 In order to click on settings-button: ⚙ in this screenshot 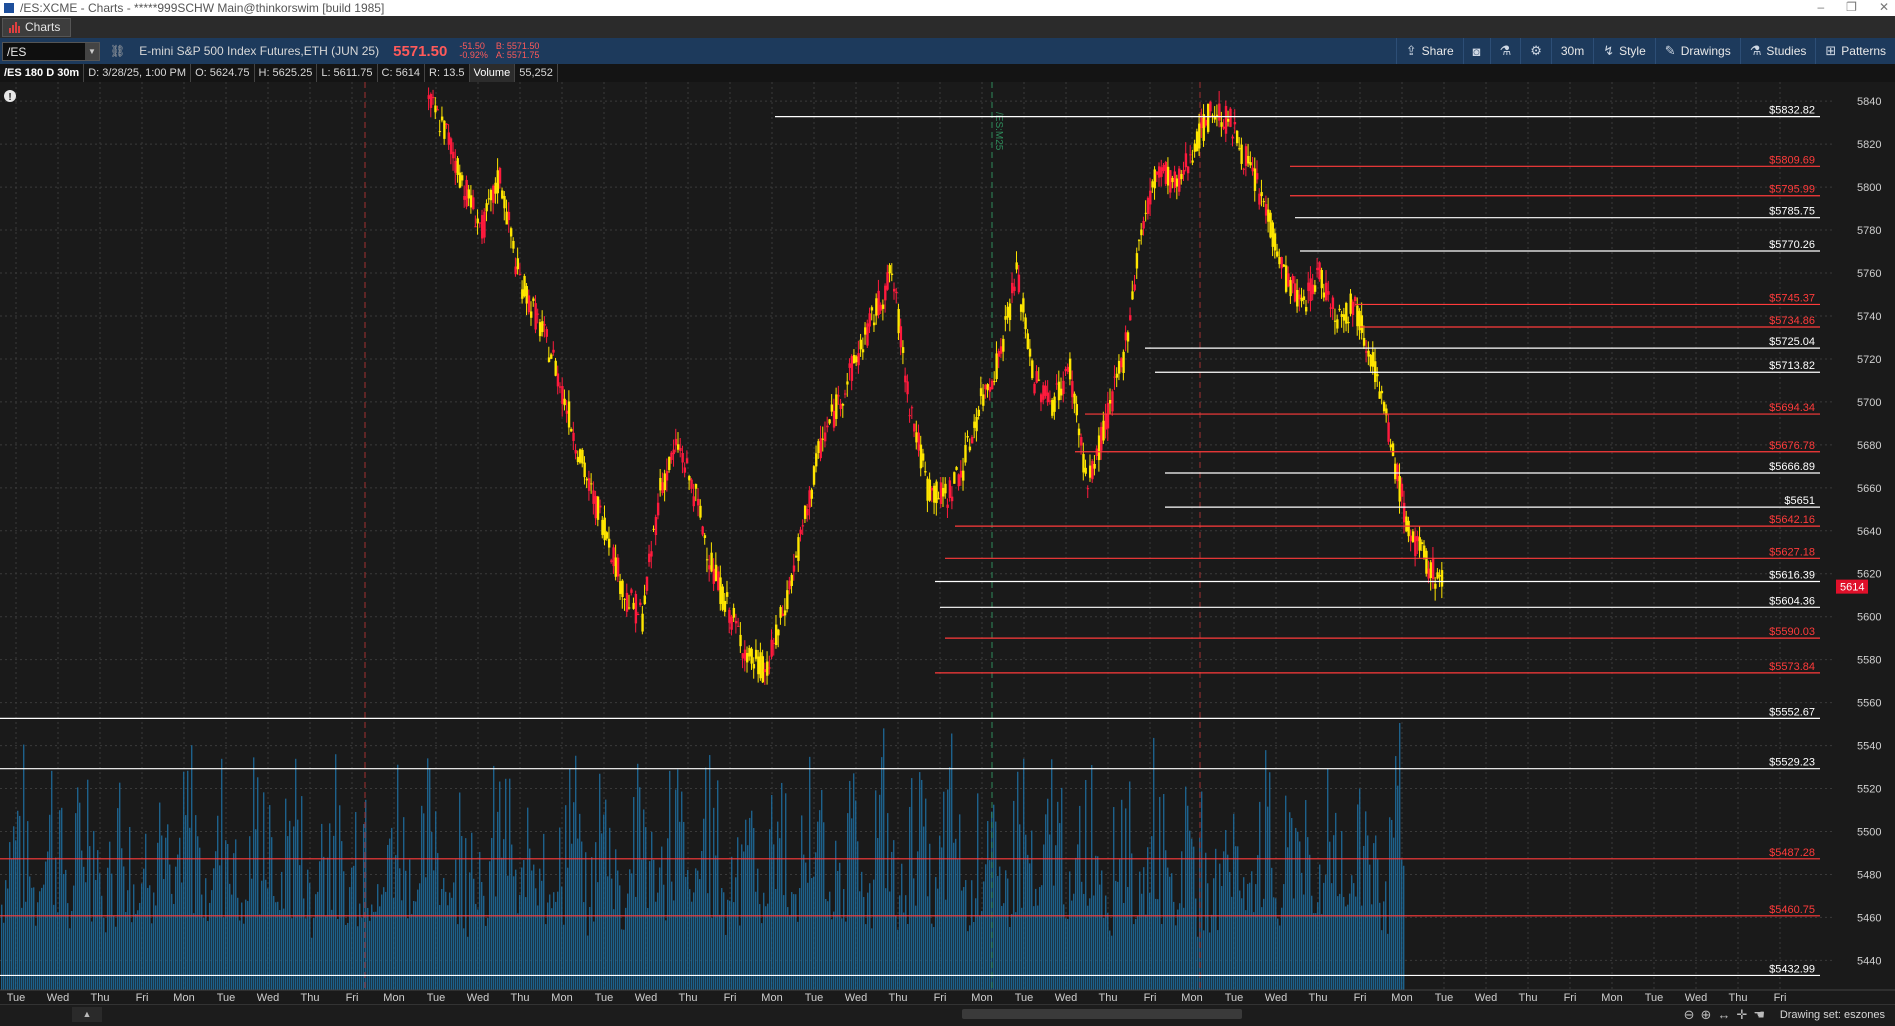, I will do `click(1535, 51)`.